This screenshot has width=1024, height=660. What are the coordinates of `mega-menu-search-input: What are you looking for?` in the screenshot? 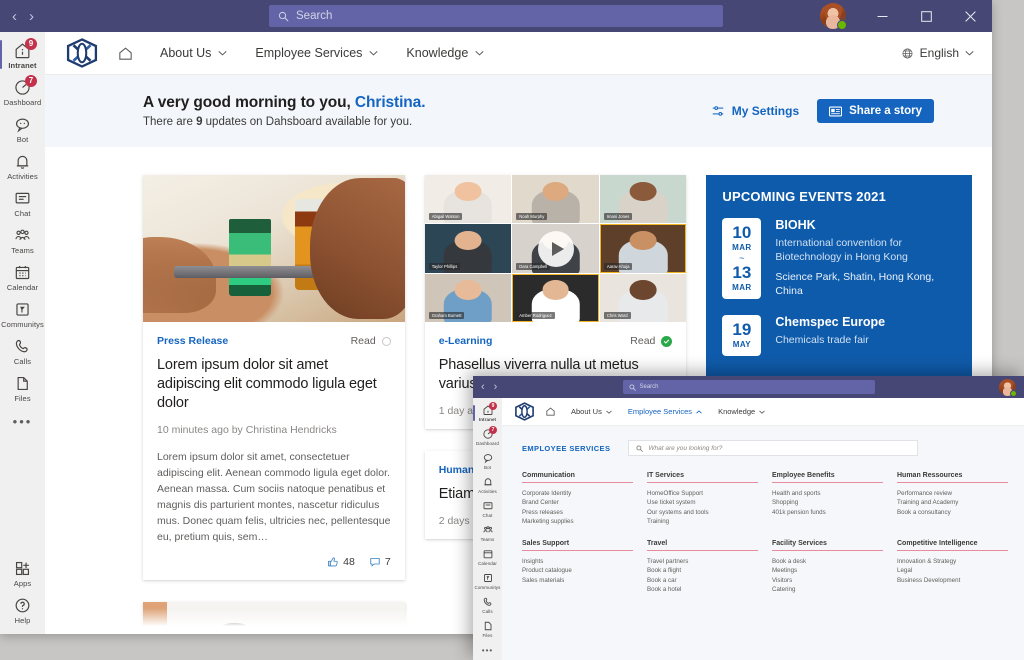 It's located at (773, 448).